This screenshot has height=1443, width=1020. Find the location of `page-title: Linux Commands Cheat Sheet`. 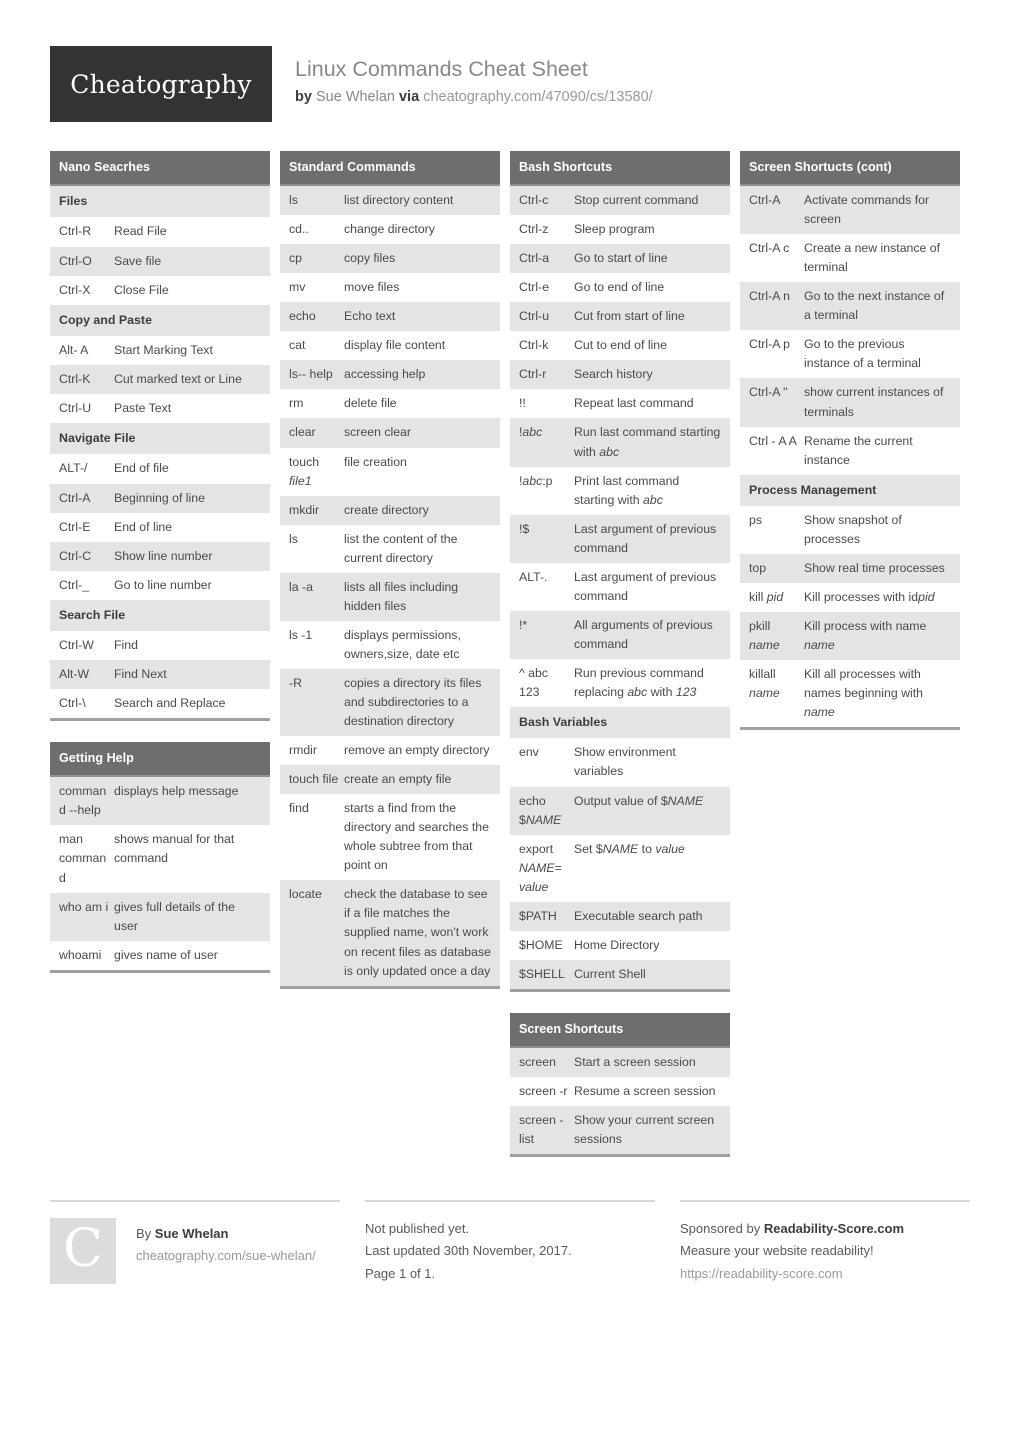

page-title: Linux Commands Cheat Sheet is located at coordinates (441, 69).